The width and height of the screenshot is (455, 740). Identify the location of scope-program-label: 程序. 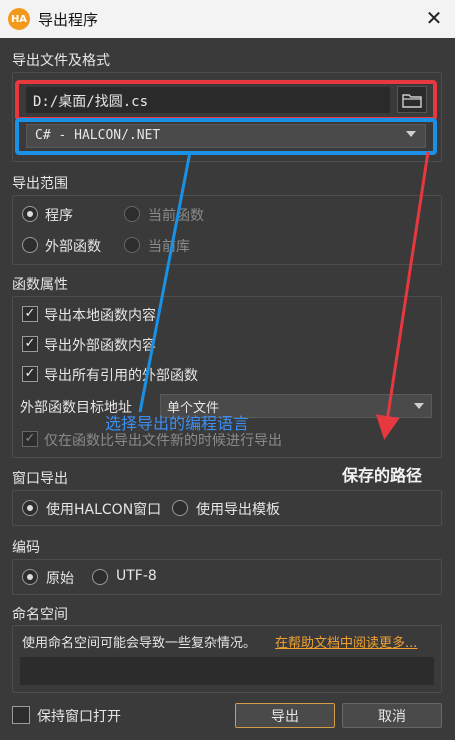
(59, 216).